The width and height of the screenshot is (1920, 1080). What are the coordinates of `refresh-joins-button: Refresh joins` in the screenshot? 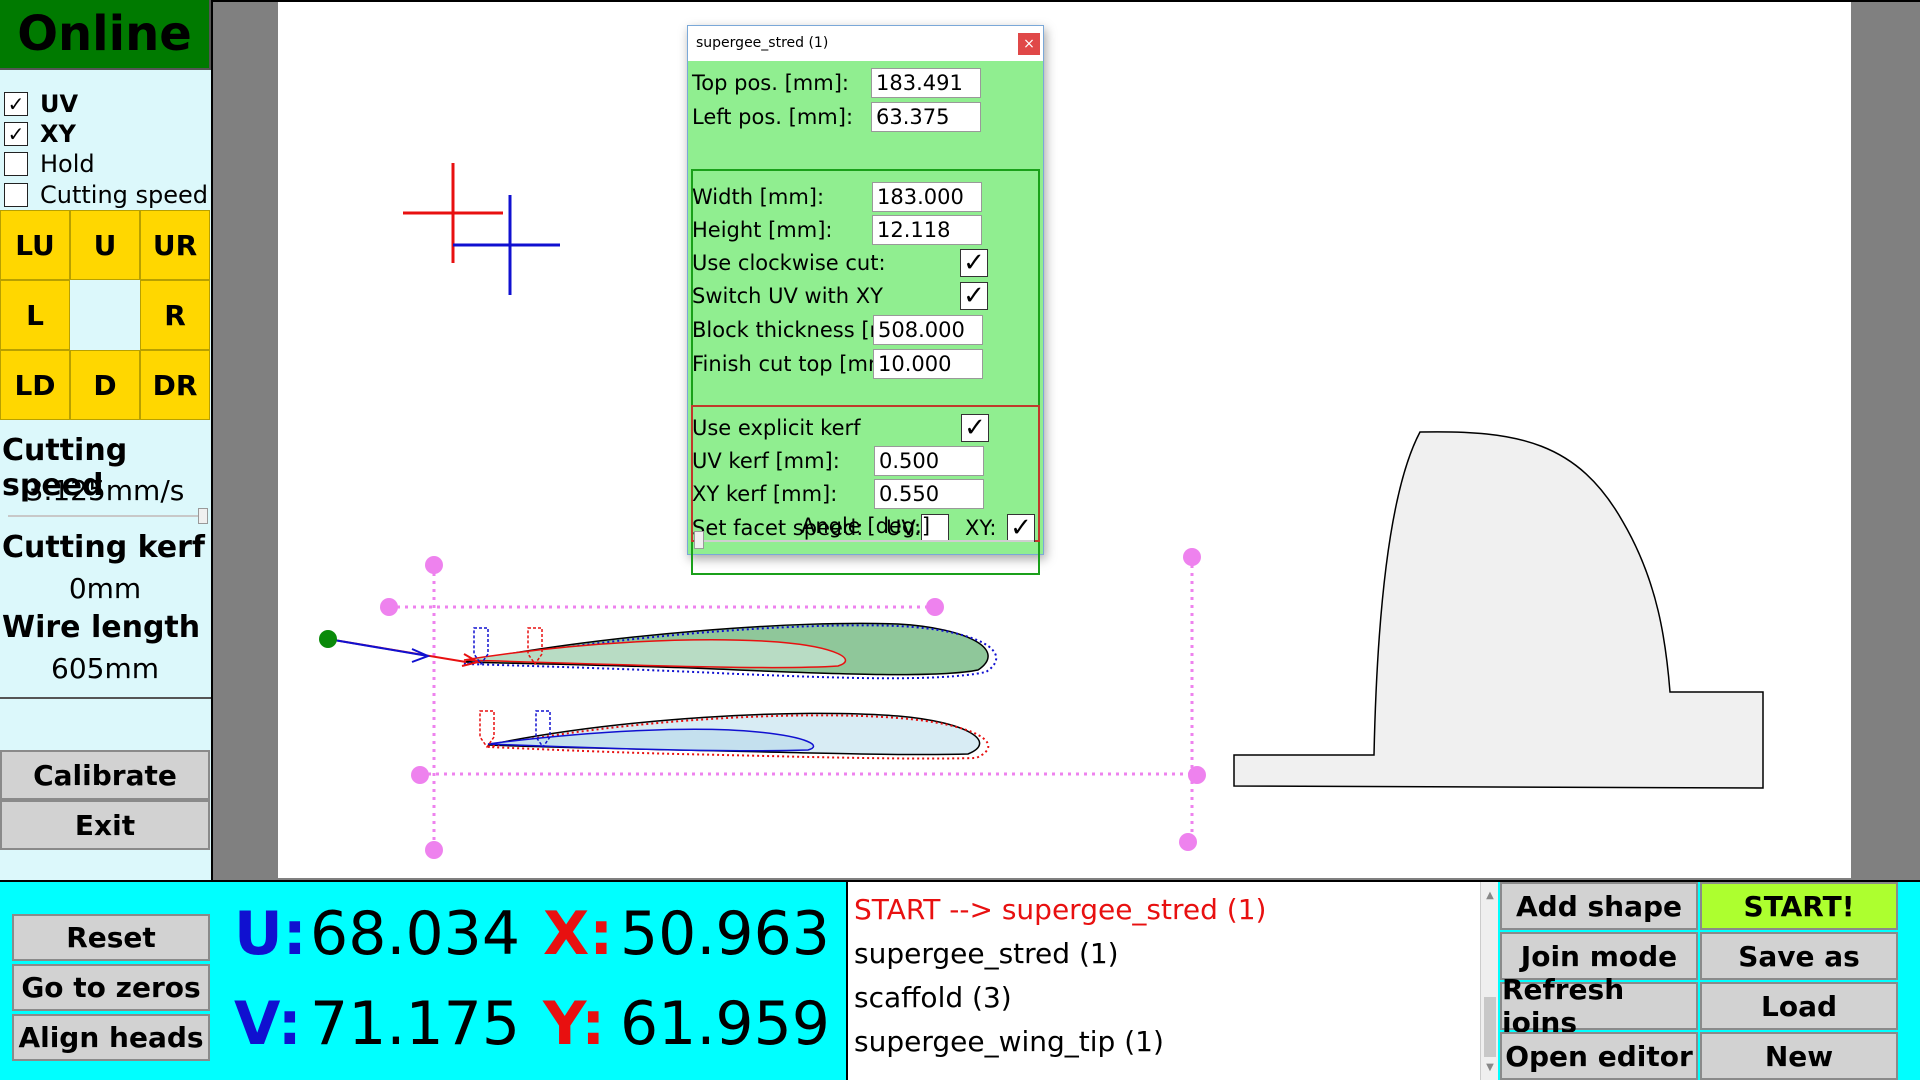 It's located at (1599, 1006).